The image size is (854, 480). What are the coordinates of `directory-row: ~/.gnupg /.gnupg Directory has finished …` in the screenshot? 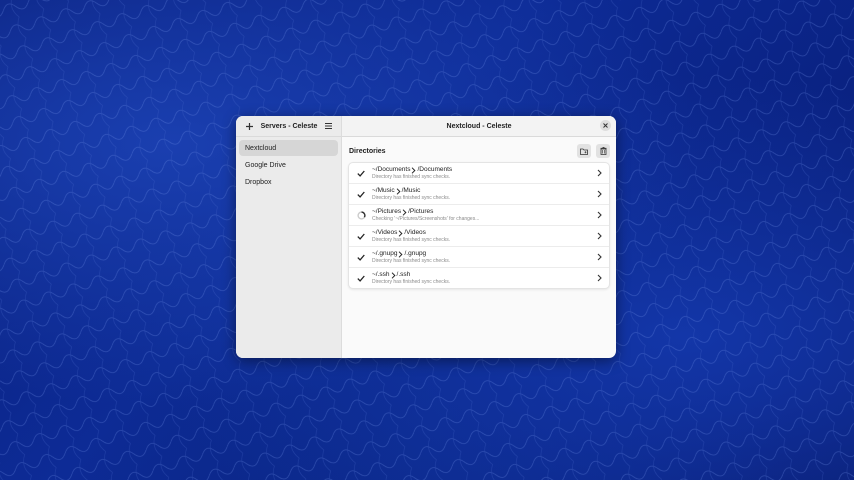 It's located at (479, 257).